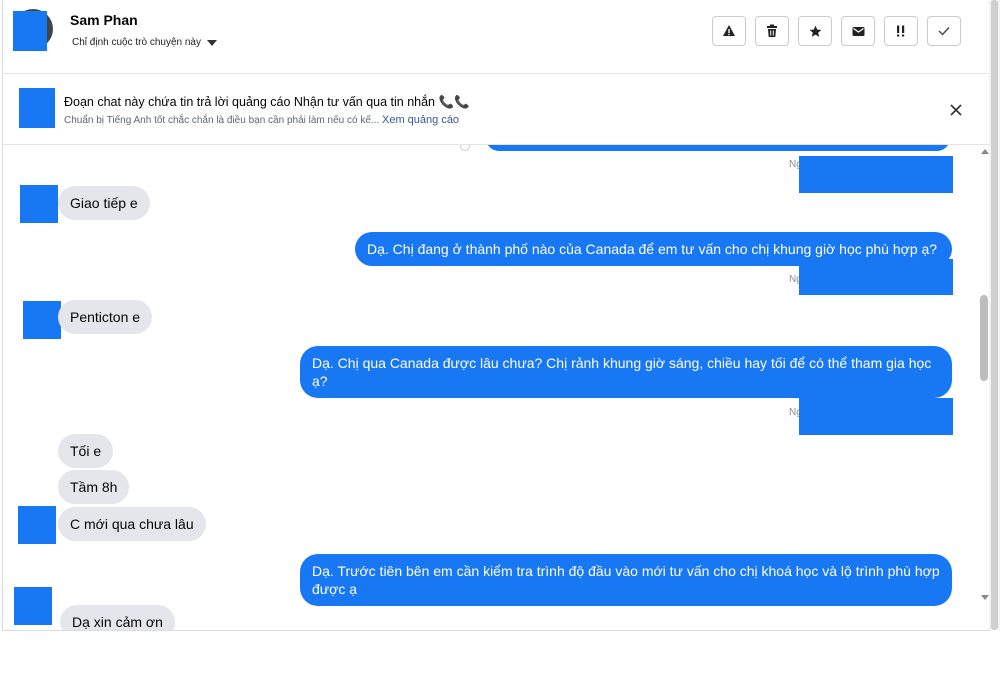  I want to click on contact-name: Sam Phan, so click(104, 20).